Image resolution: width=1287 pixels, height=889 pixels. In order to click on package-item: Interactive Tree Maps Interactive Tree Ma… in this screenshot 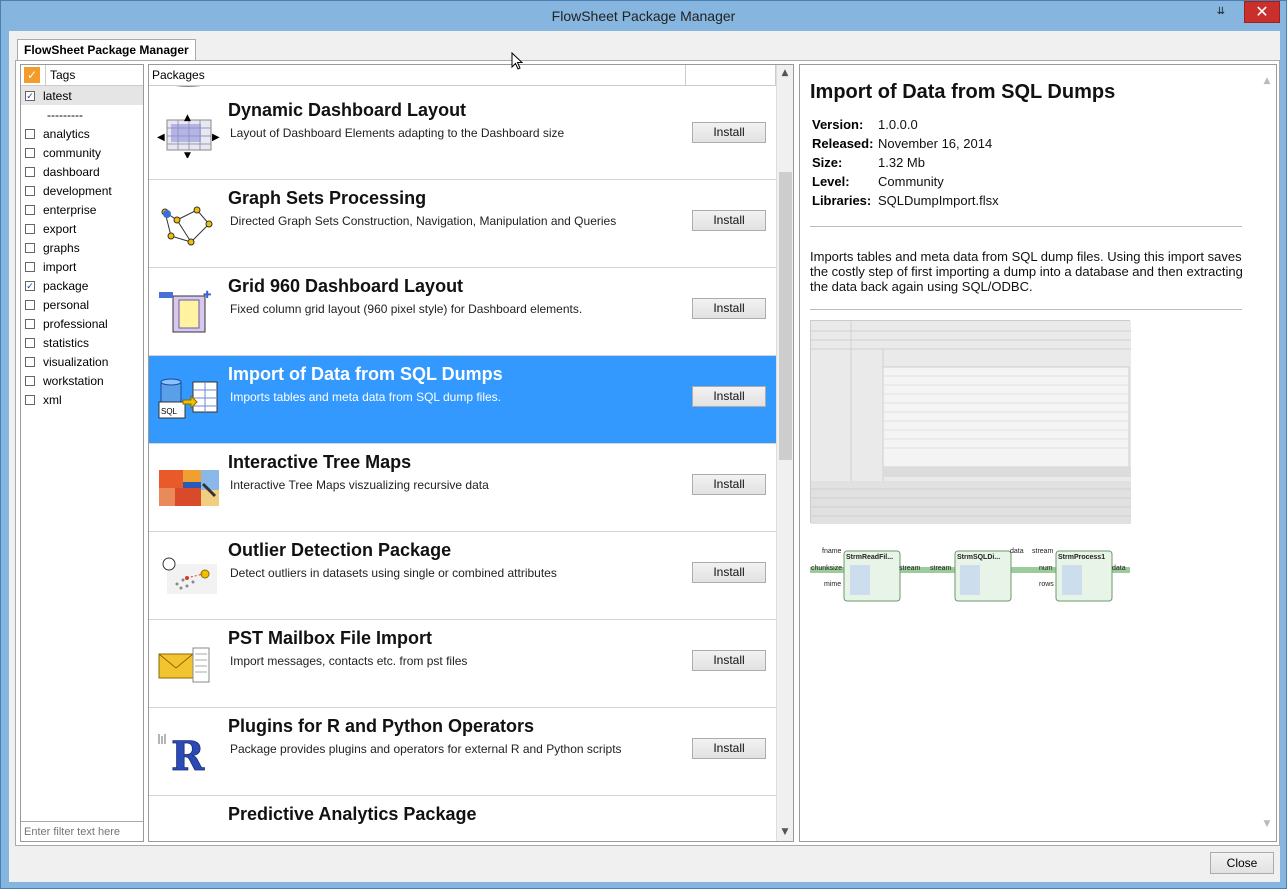, I will do `click(462, 488)`.